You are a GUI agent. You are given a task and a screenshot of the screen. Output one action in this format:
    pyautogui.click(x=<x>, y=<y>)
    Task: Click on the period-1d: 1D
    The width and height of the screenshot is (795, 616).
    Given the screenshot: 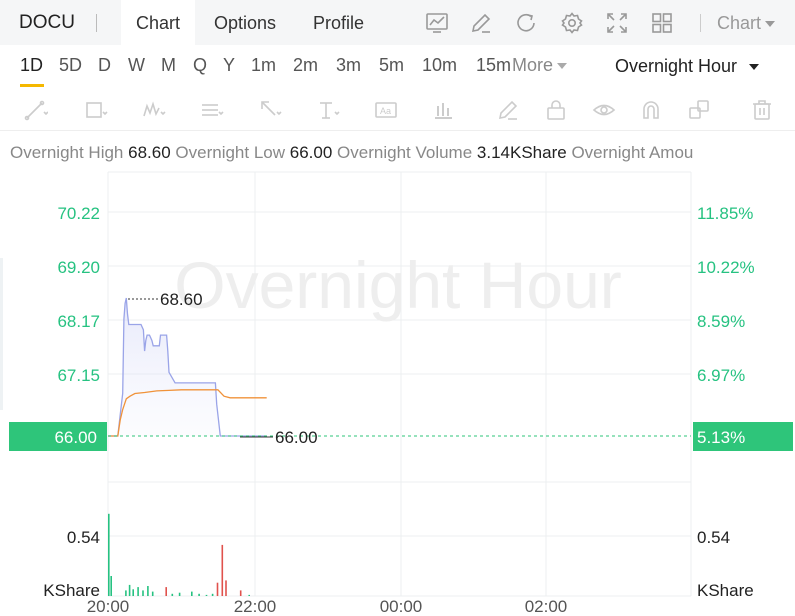 What is the action you would take?
    pyautogui.click(x=31, y=65)
    